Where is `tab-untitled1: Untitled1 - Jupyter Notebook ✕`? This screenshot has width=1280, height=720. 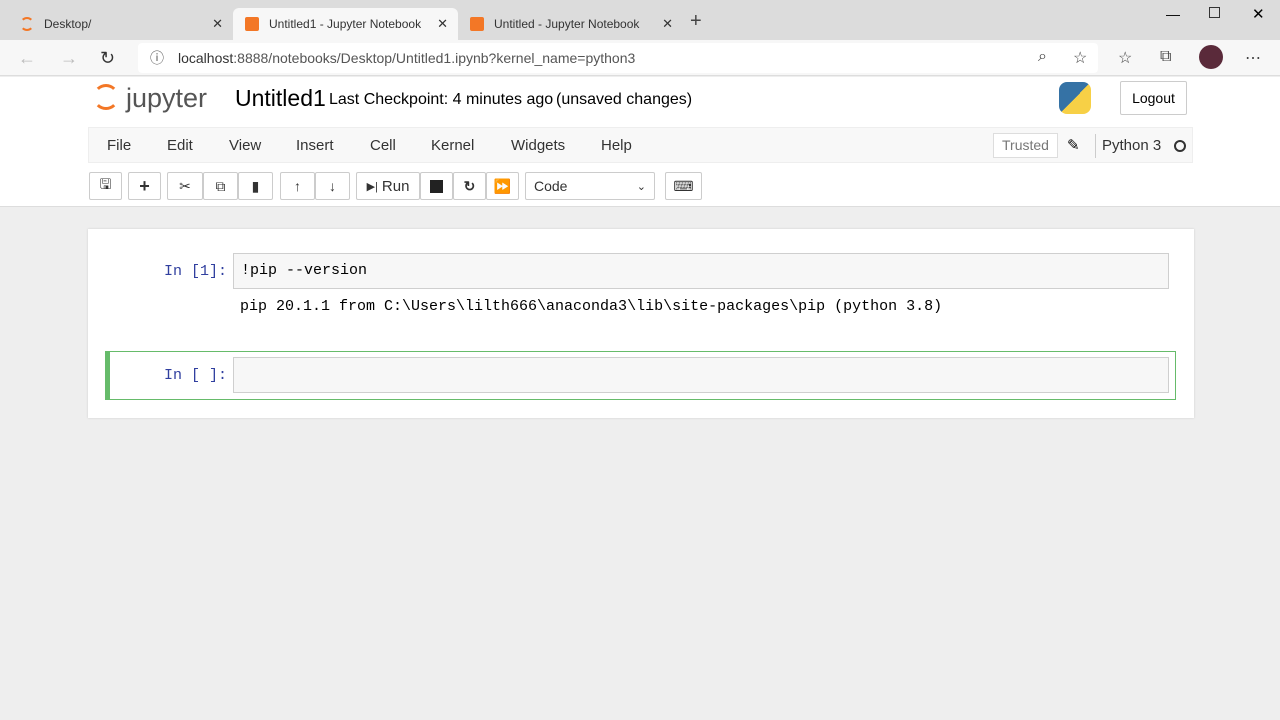 tab-untitled1: Untitled1 - Jupyter Notebook ✕ is located at coordinates (345, 24).